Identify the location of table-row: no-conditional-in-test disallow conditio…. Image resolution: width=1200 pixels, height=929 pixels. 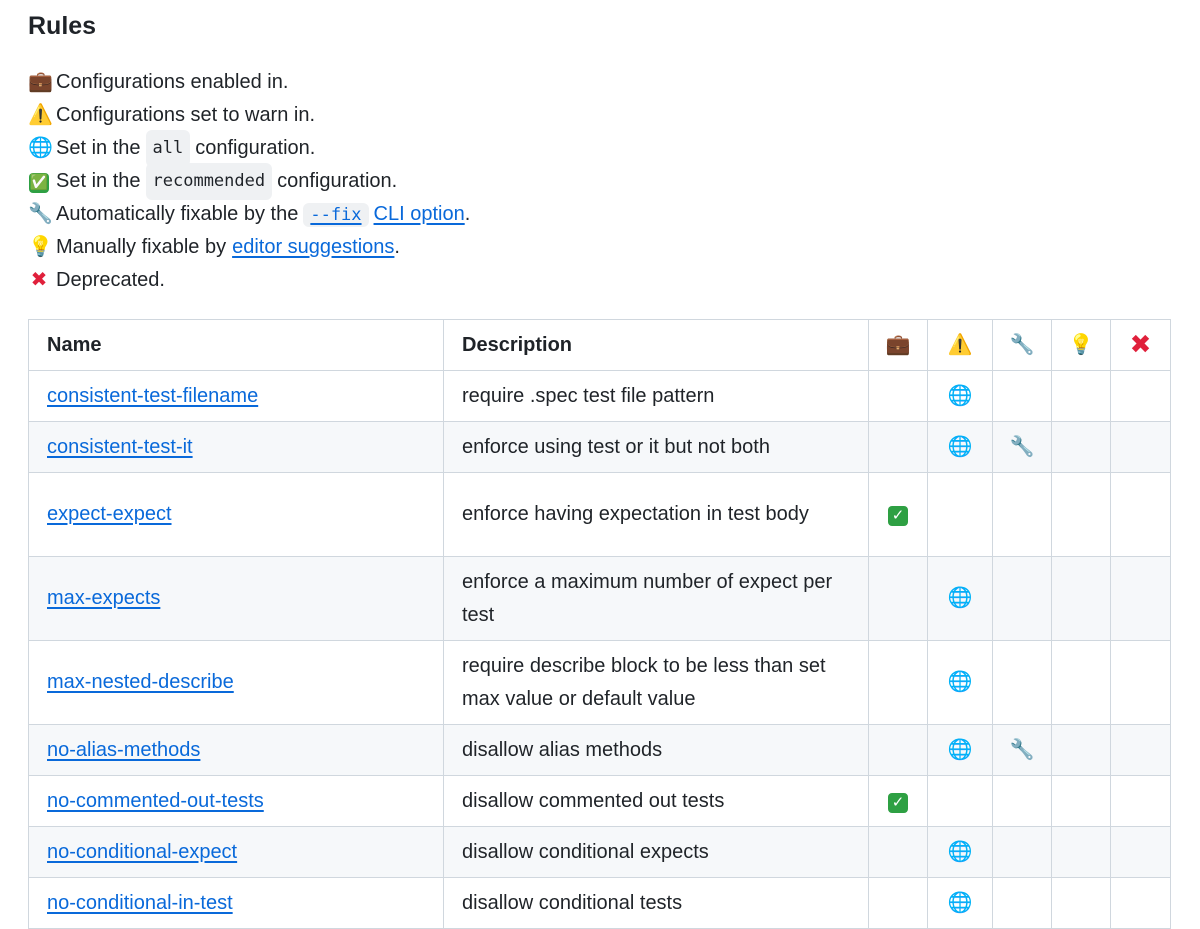
(599, 903).